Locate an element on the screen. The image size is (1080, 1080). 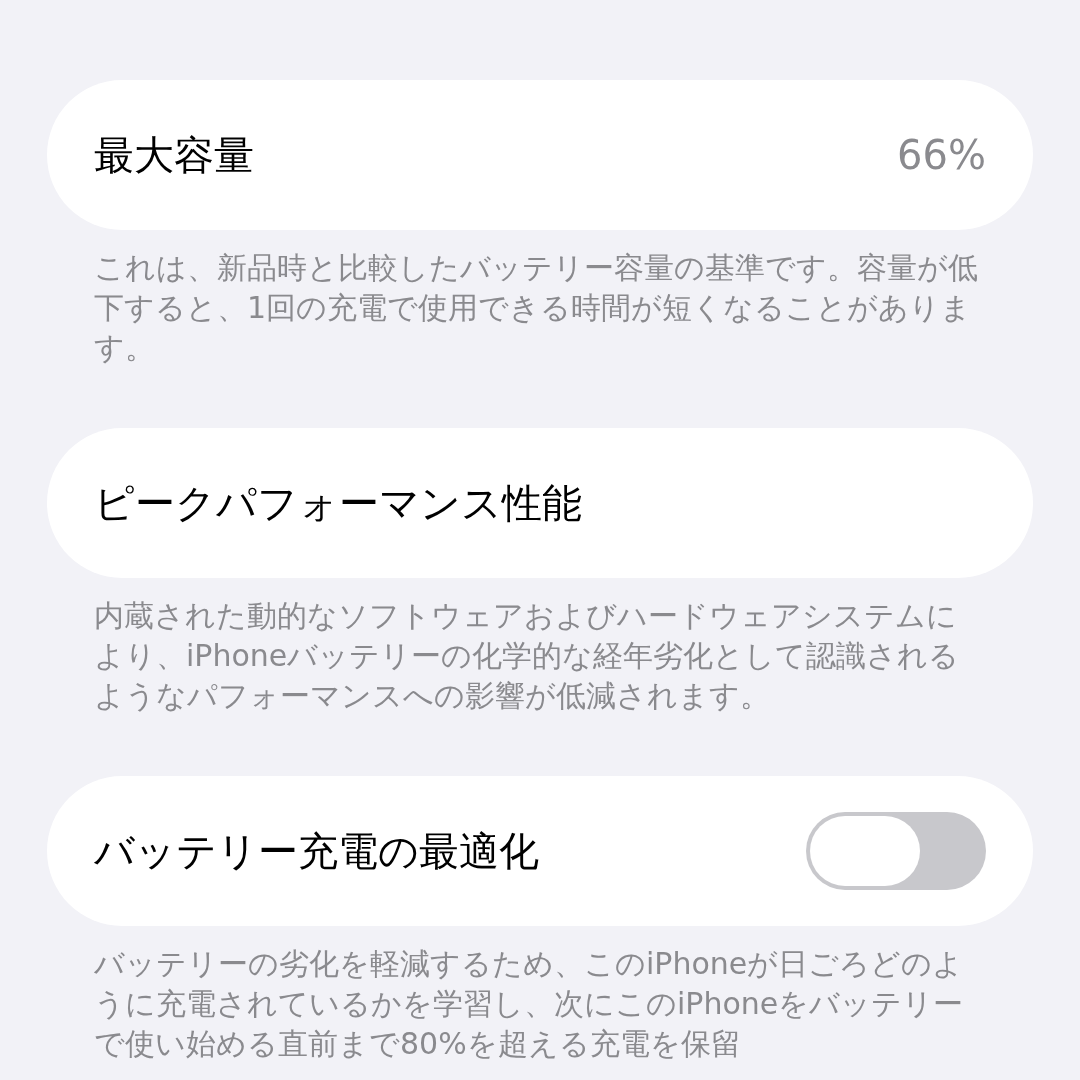
footnote-text: 内蔵された動的なソフトウェアおよびハードウェアシステムにより、iPhoneバッテリーの化学的な経年劣化として認識されるようなパフォーマンスへの影響が低減されます。 is located at coordinates (527, 656).